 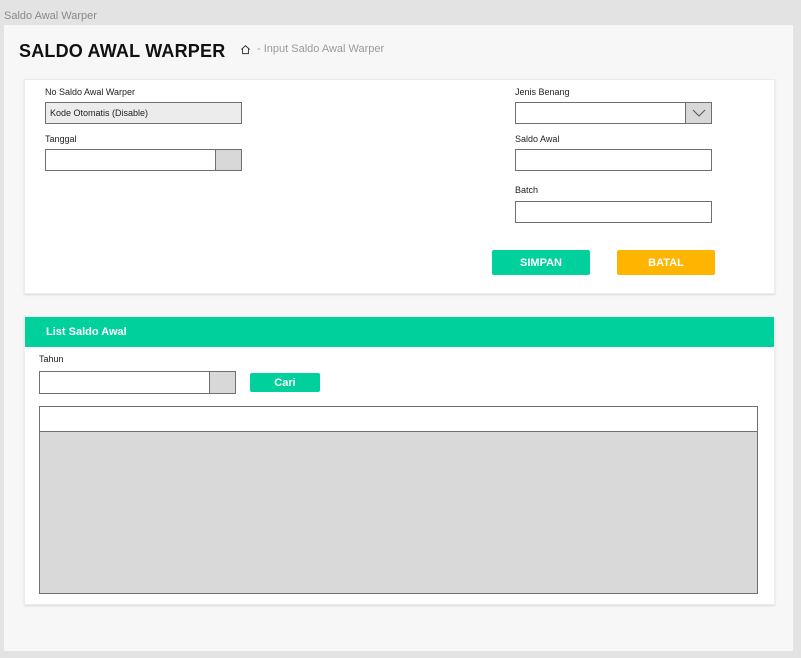 What do you see at coordinates (90, 92) in the screenshot?
I see `no-saldo-label: No Saldo Awal Warper` at bounding box center [90, 92].